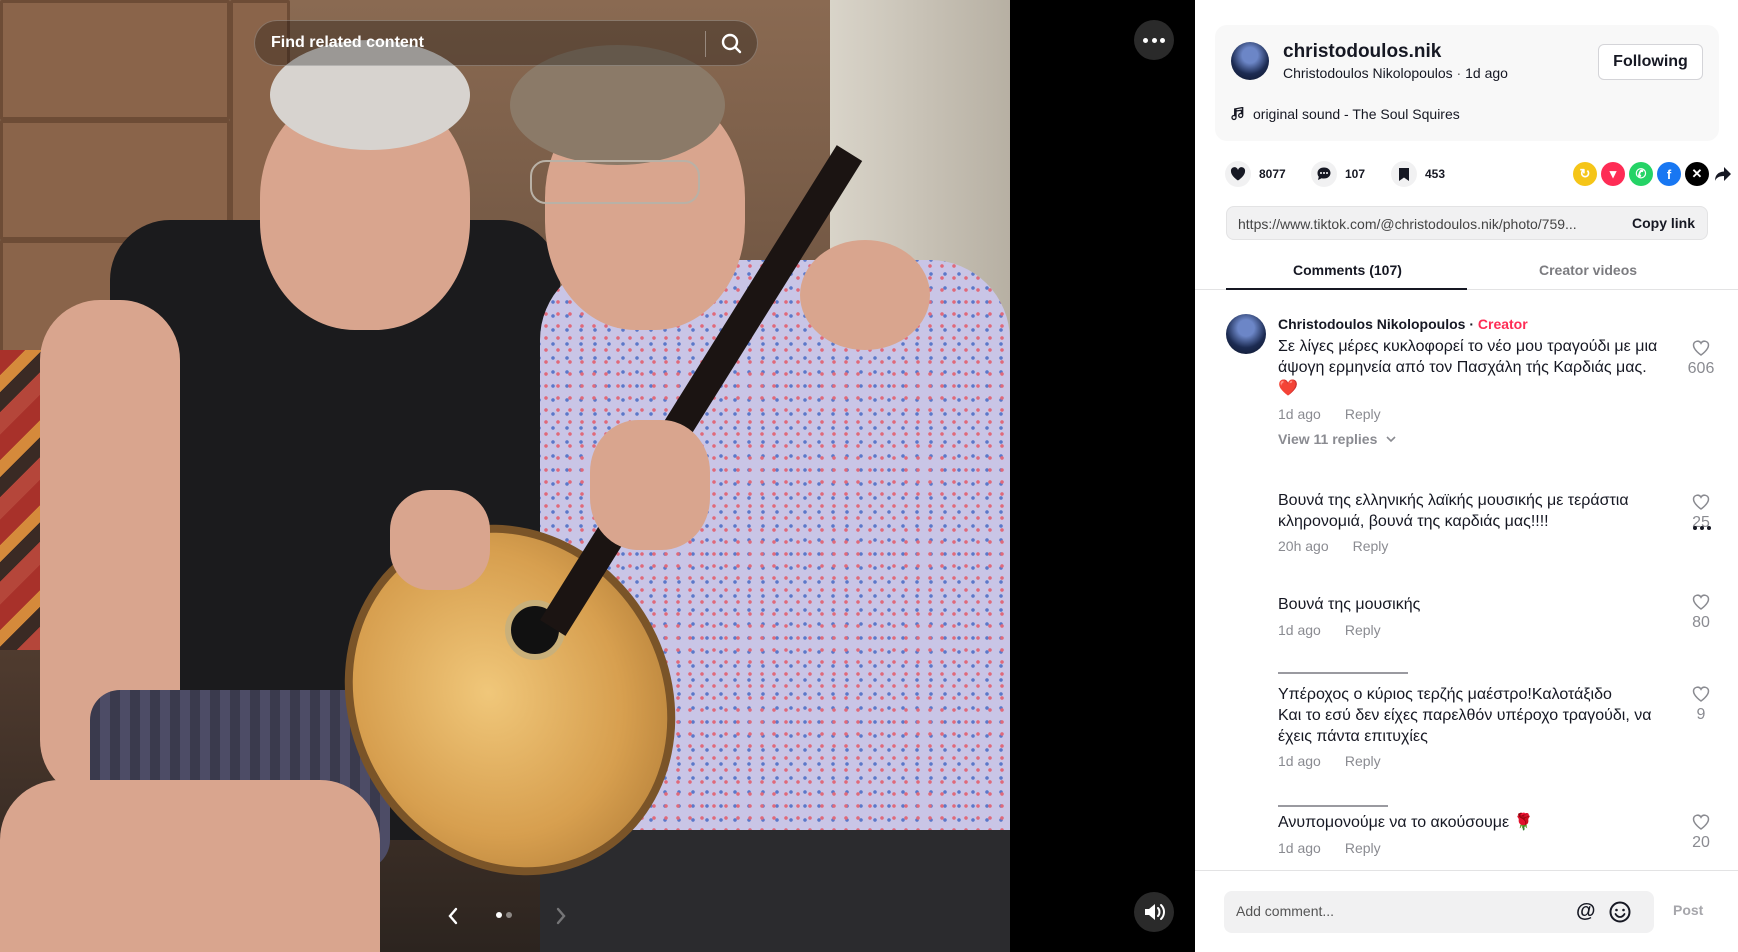  What do you see at coordinates (1620, 912) in the screenshot?
I see `emoji-icon` at bounding box center [1620, 912].